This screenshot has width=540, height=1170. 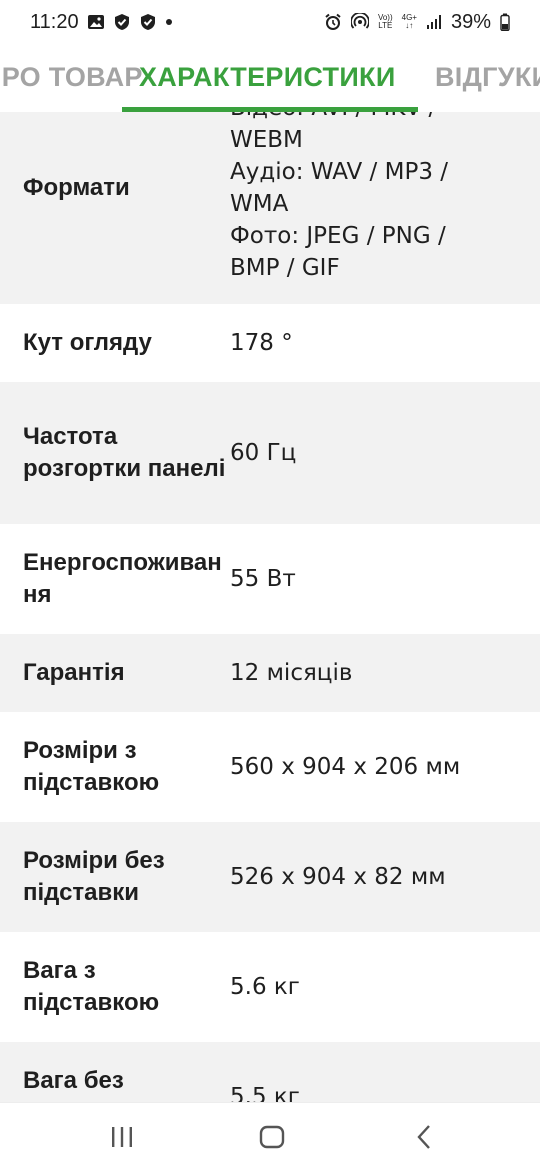 I want to click on spec-row-weight-with-stand: Вага з підставкою 5.6 кг, so click(x=270, y=987).